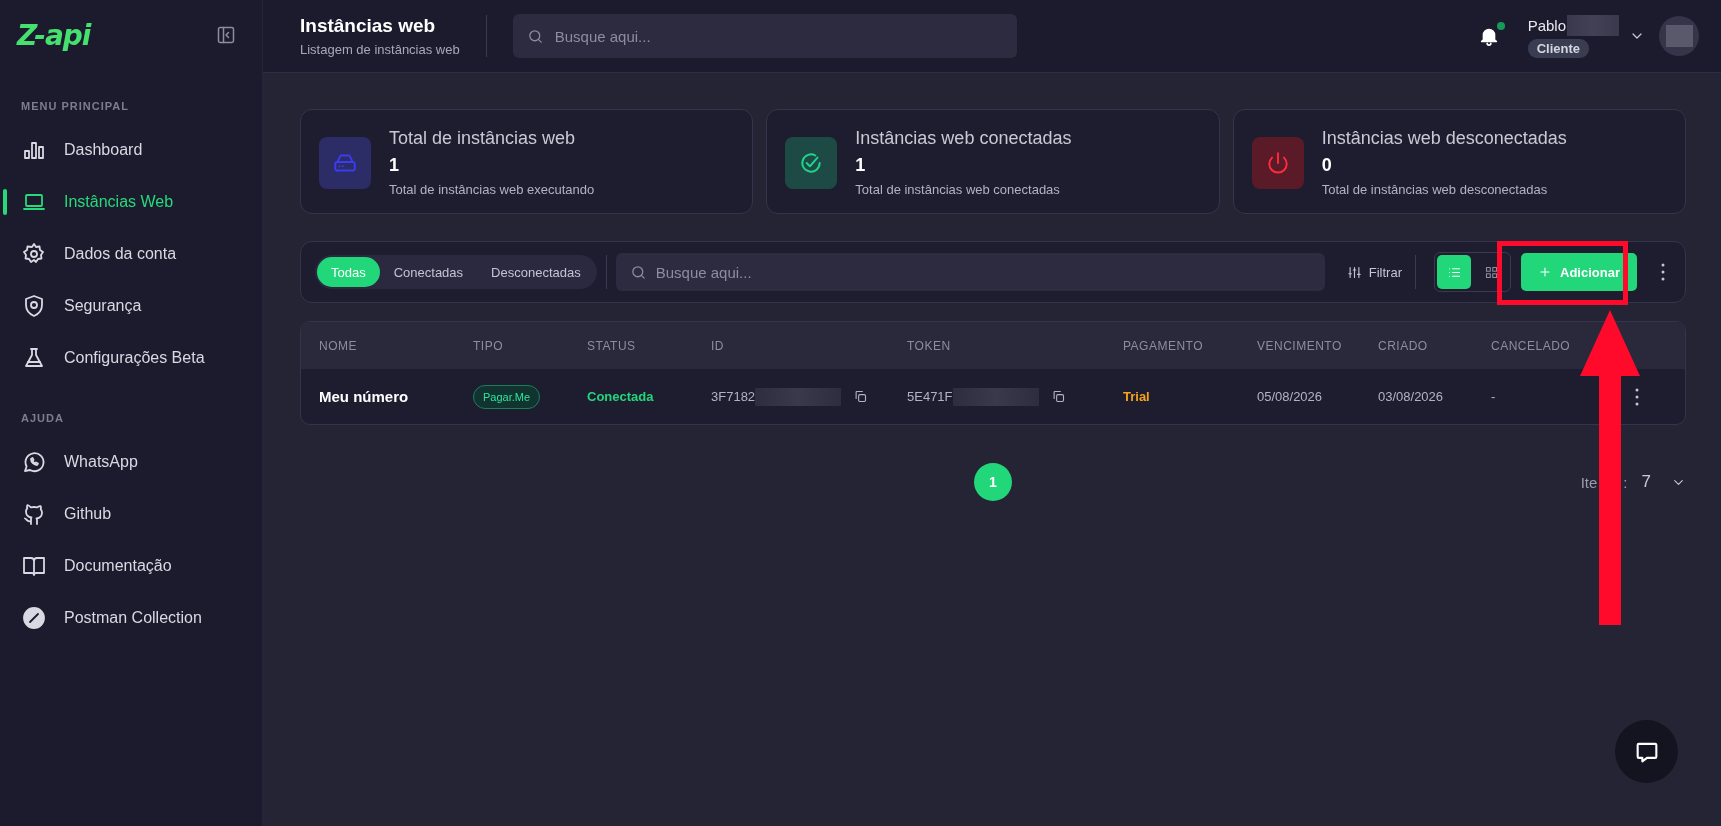 This screenshot has width=1721, height=826. Describe the element at coordinates (621, 396) in the screenshot. I see `table-cell-text: Conectada` at that location.